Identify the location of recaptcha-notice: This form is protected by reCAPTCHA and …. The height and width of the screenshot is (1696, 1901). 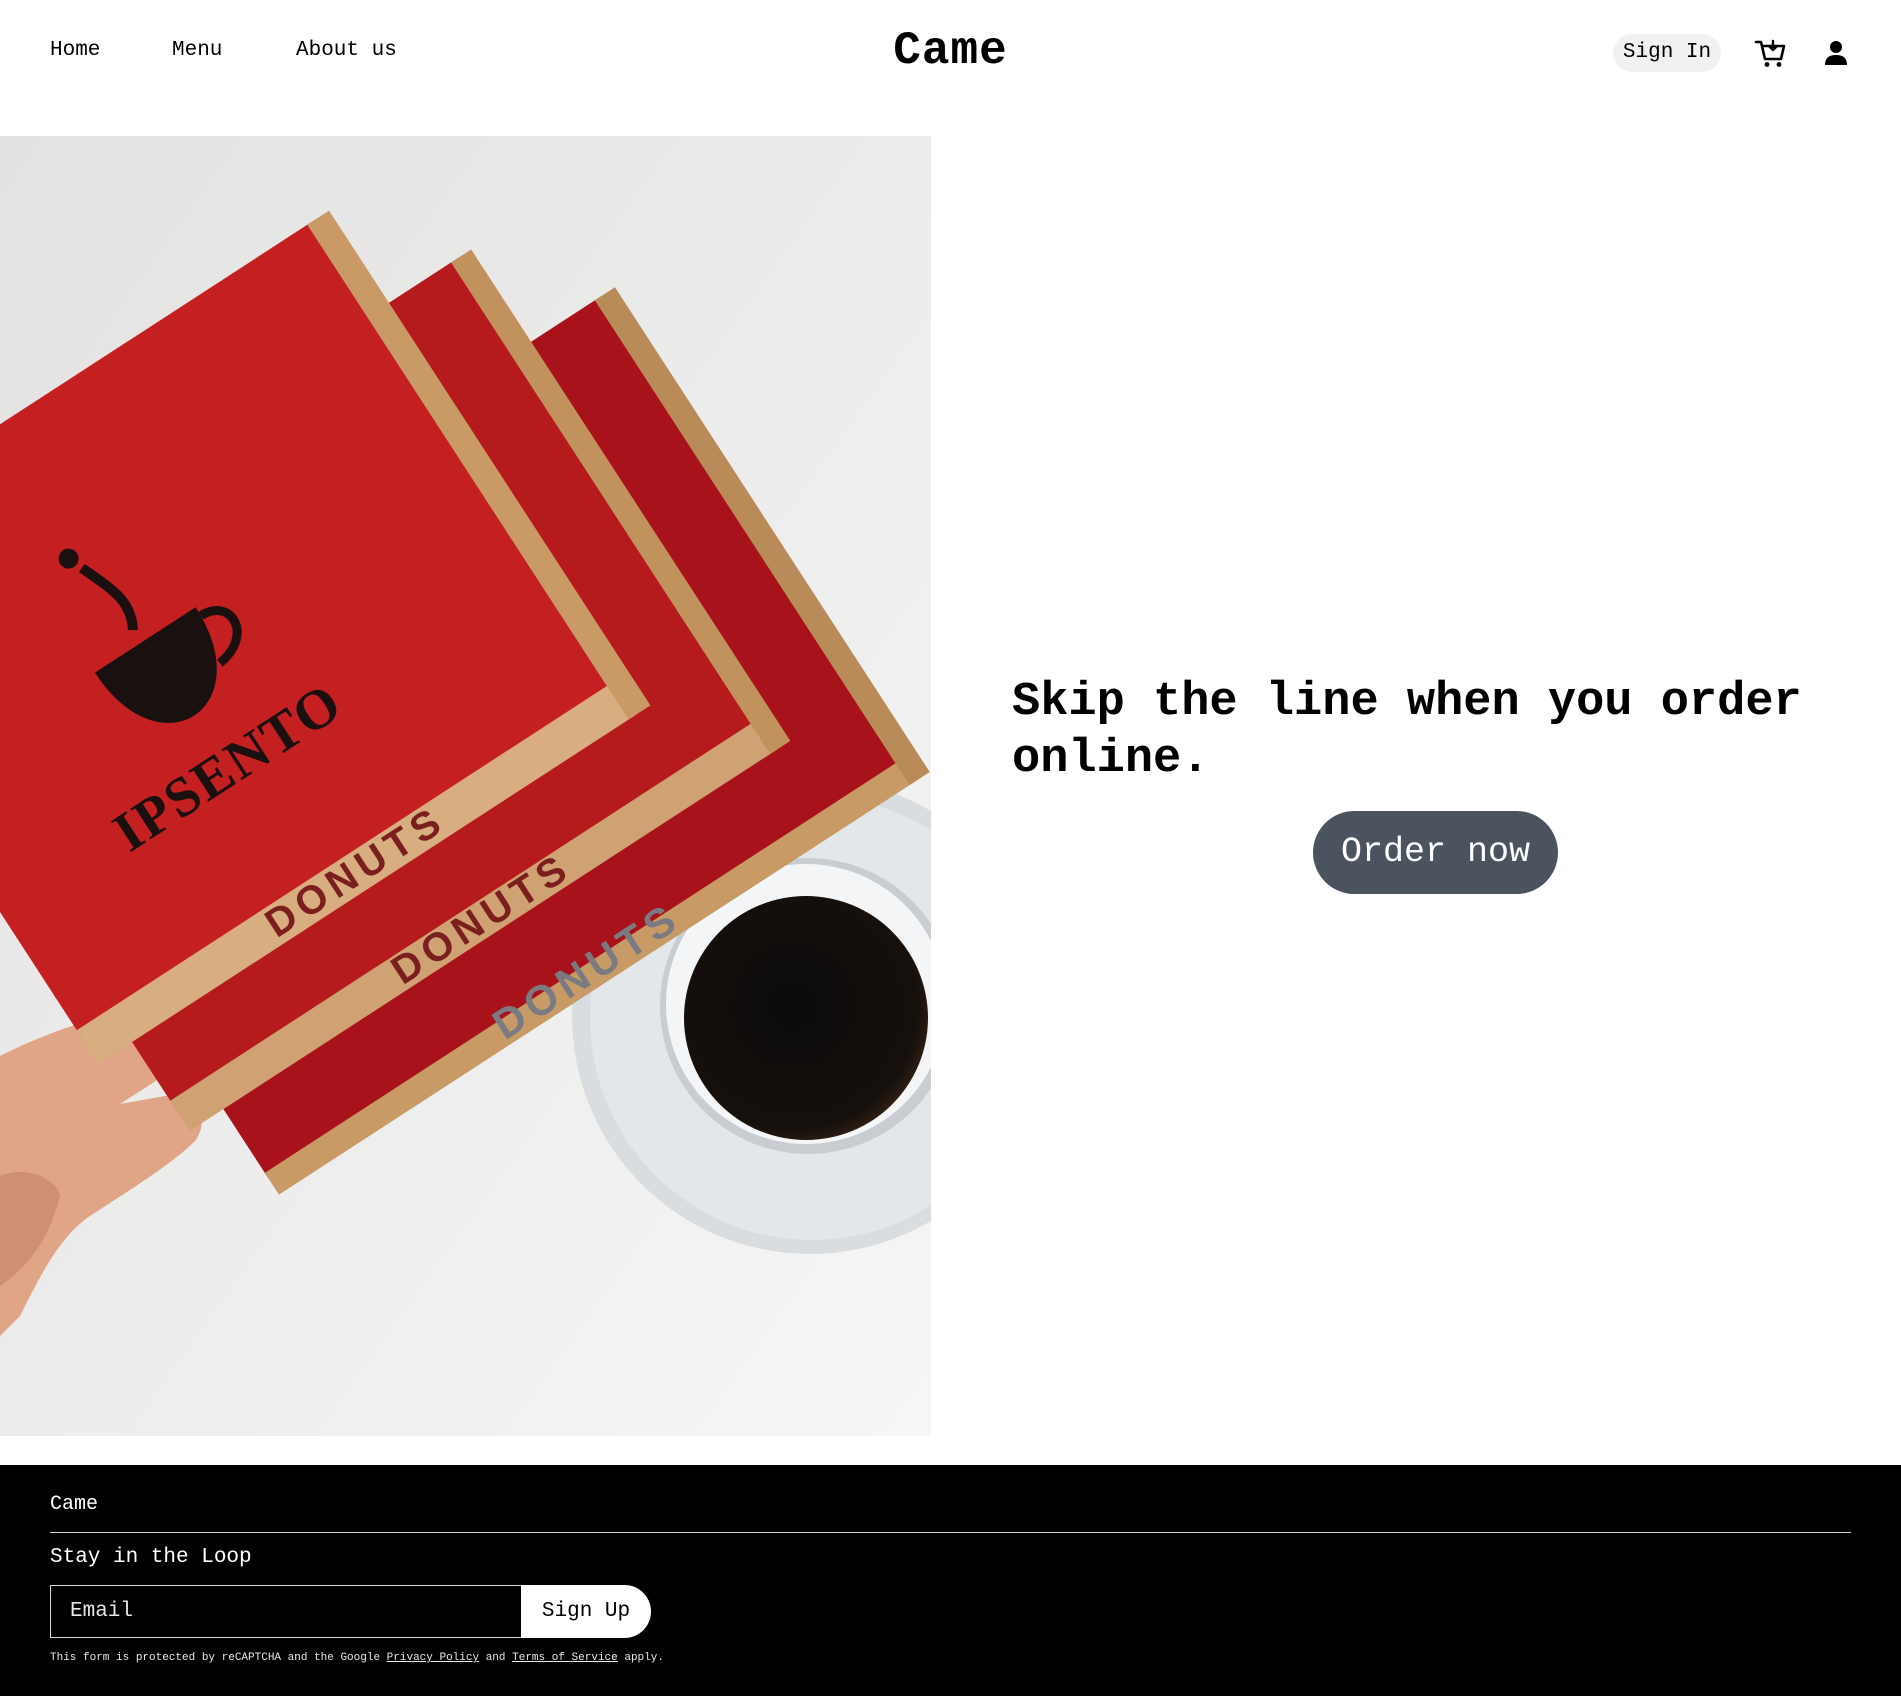
(357, 1658).